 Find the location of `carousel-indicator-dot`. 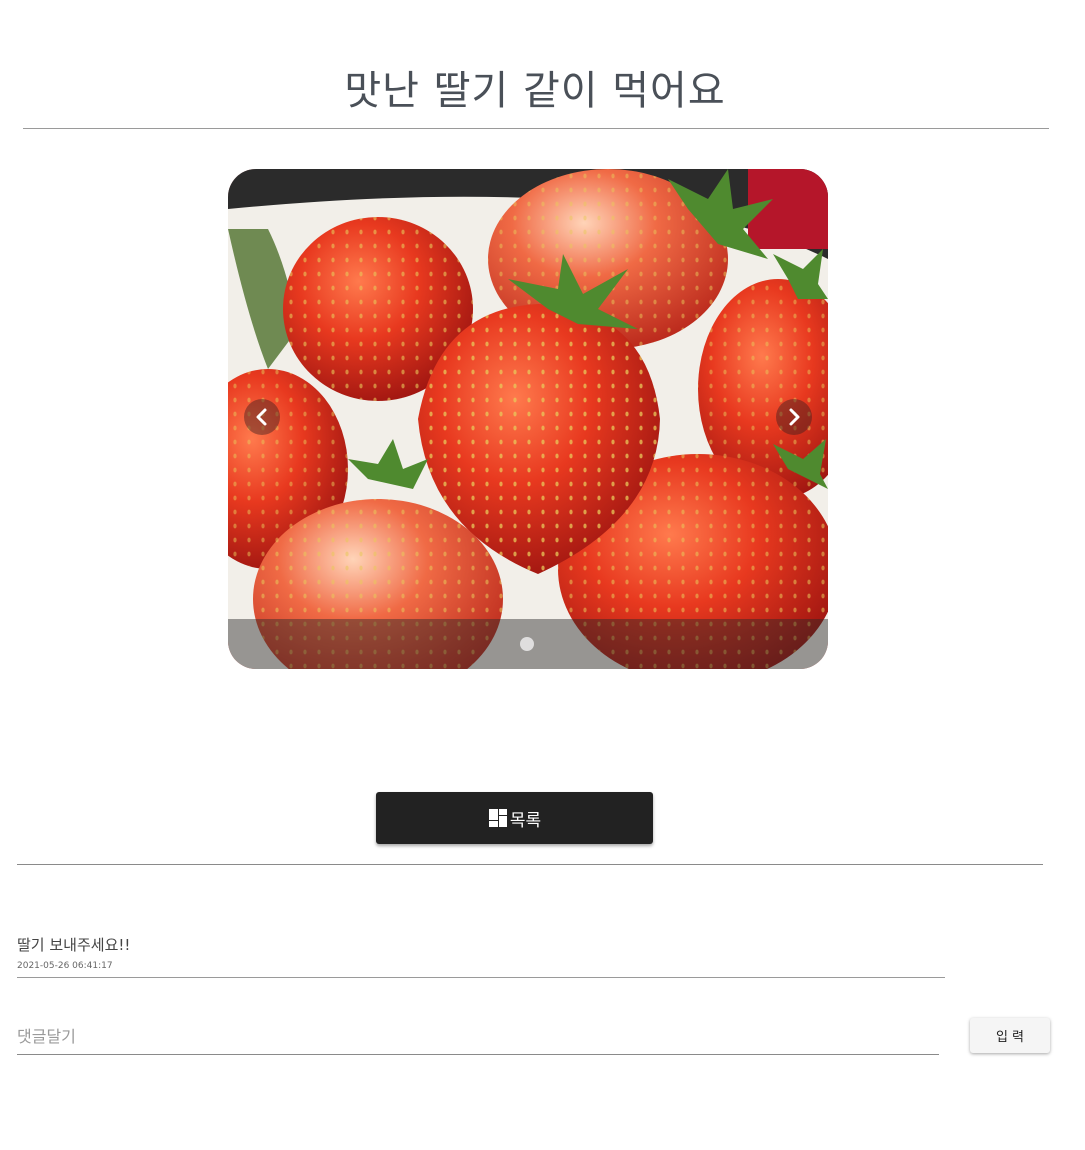

carousel-indicator-dot is located at coordinates (527, 644).